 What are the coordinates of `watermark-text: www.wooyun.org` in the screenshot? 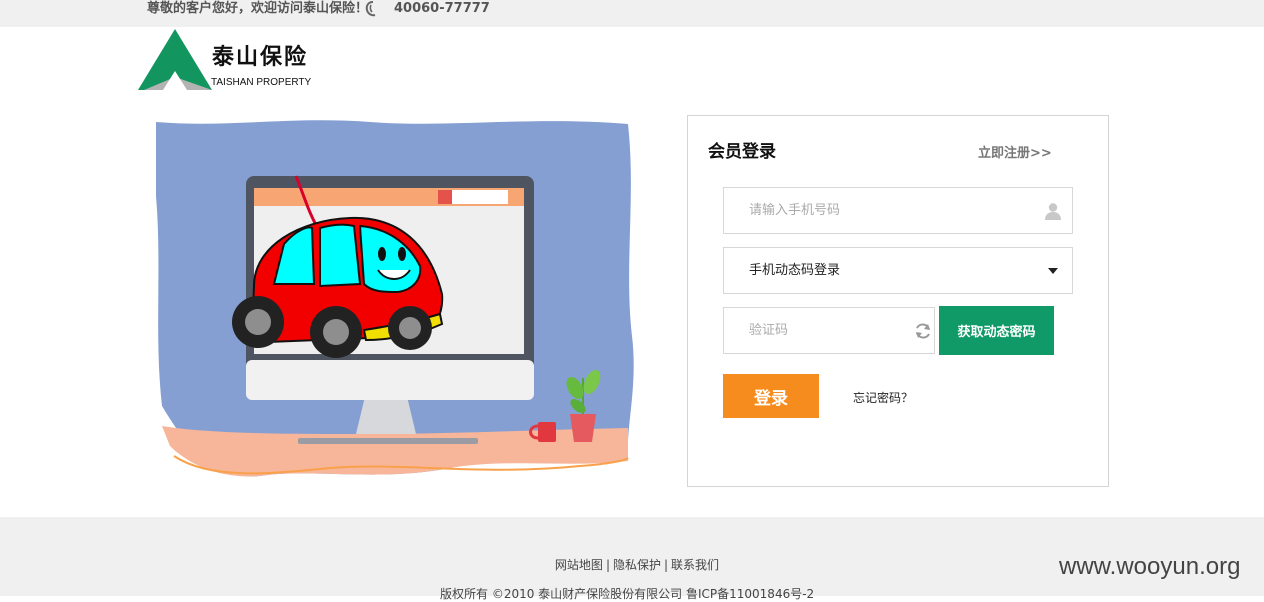 It's located at (1150, 566).